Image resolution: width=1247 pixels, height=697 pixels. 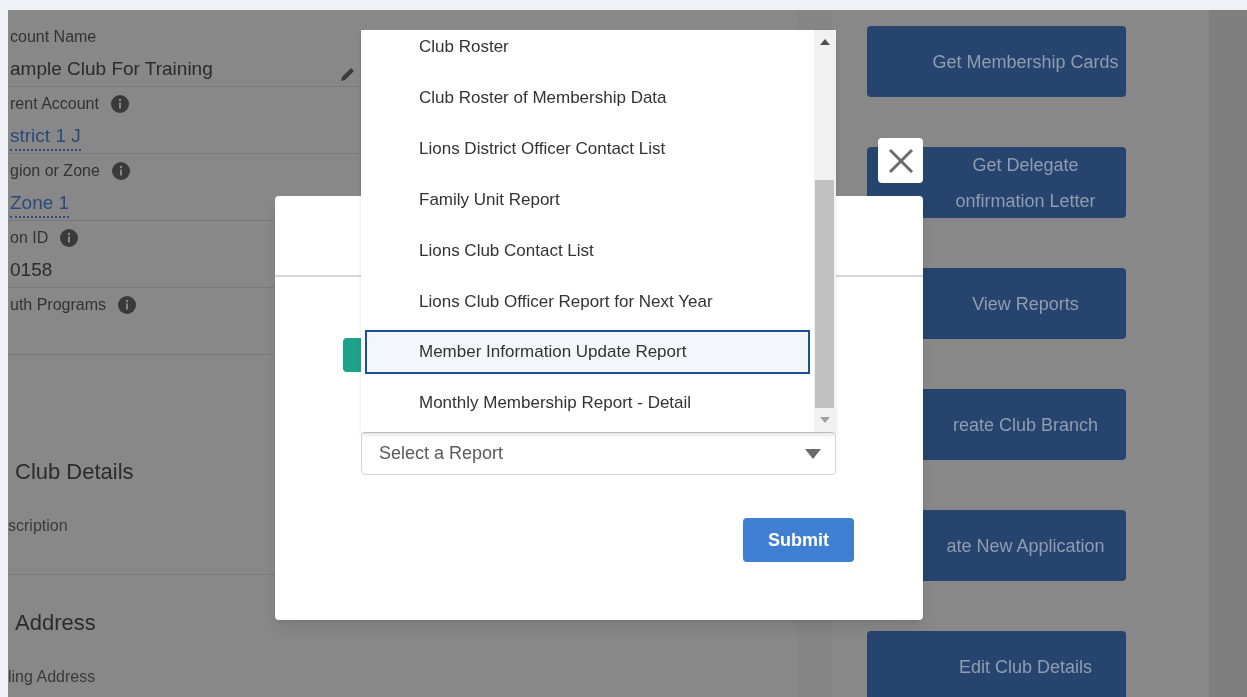 What do you see at coordinates (587, 97) in the screenshot?
I see `report-option: Club Roster of Membership Data` at bounding box center [587, 97].